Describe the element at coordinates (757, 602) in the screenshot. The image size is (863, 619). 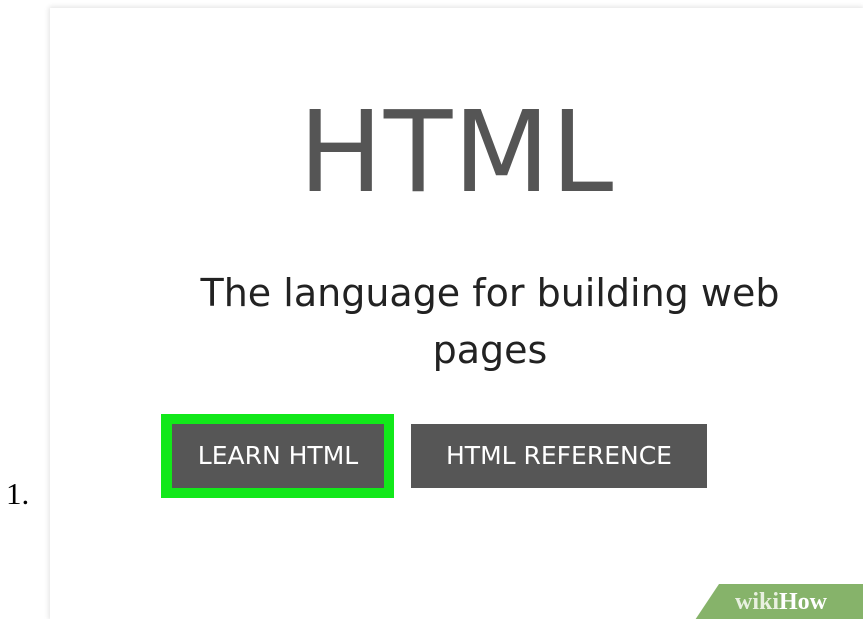
I see `wikihow-logo-part1: wiki` at that location.